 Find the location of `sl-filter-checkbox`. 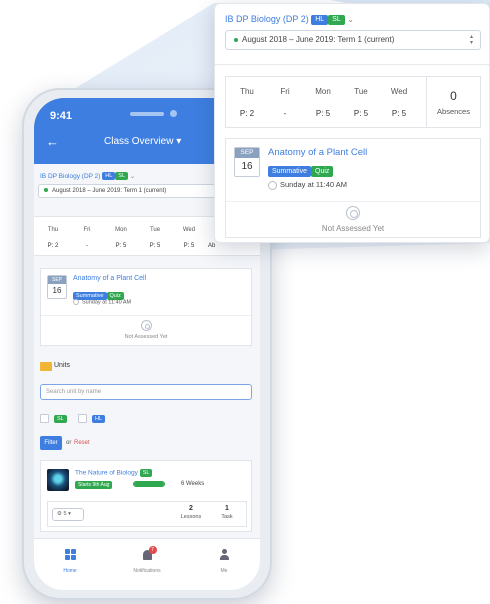

sl-filter-checkbox is located at coordinates (44, 418).